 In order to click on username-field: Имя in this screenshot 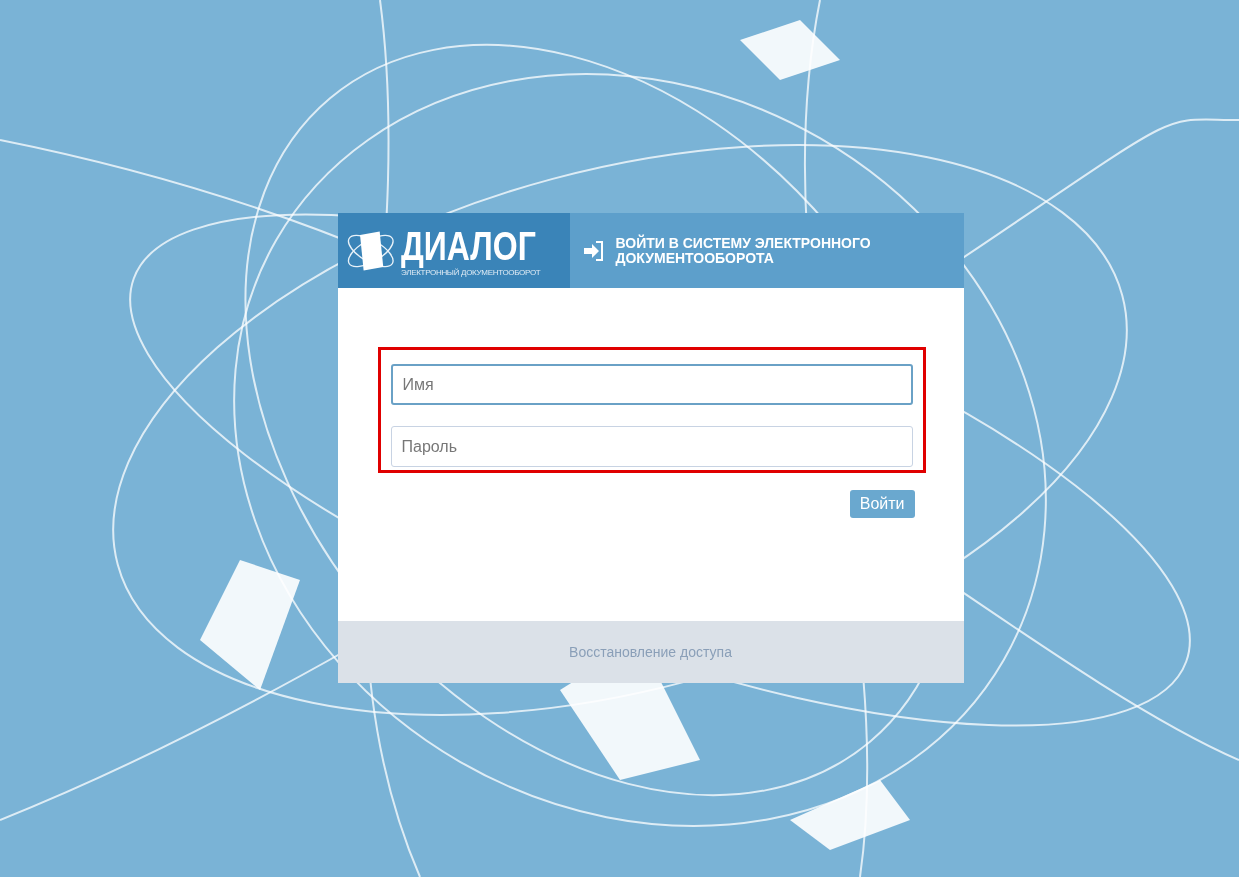, I will do `click(651, 384)`.